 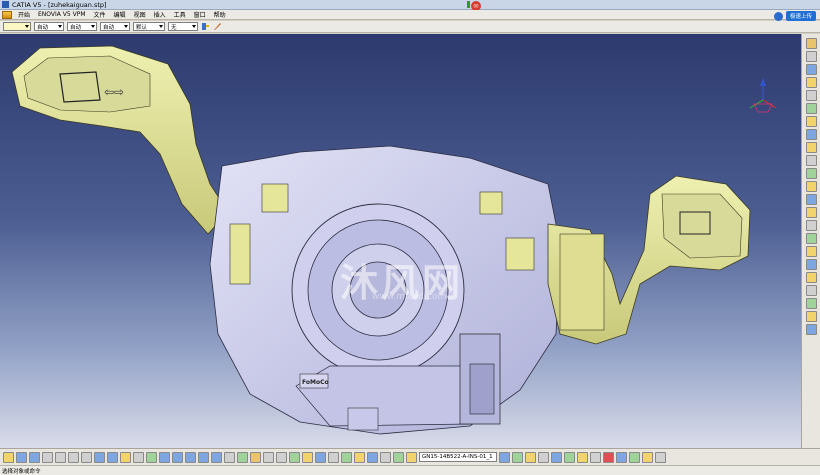 What do you see at coordinates (149, 26) in the screenshot?
I see `layer-select: 默认` at bounding box center [149, 26].